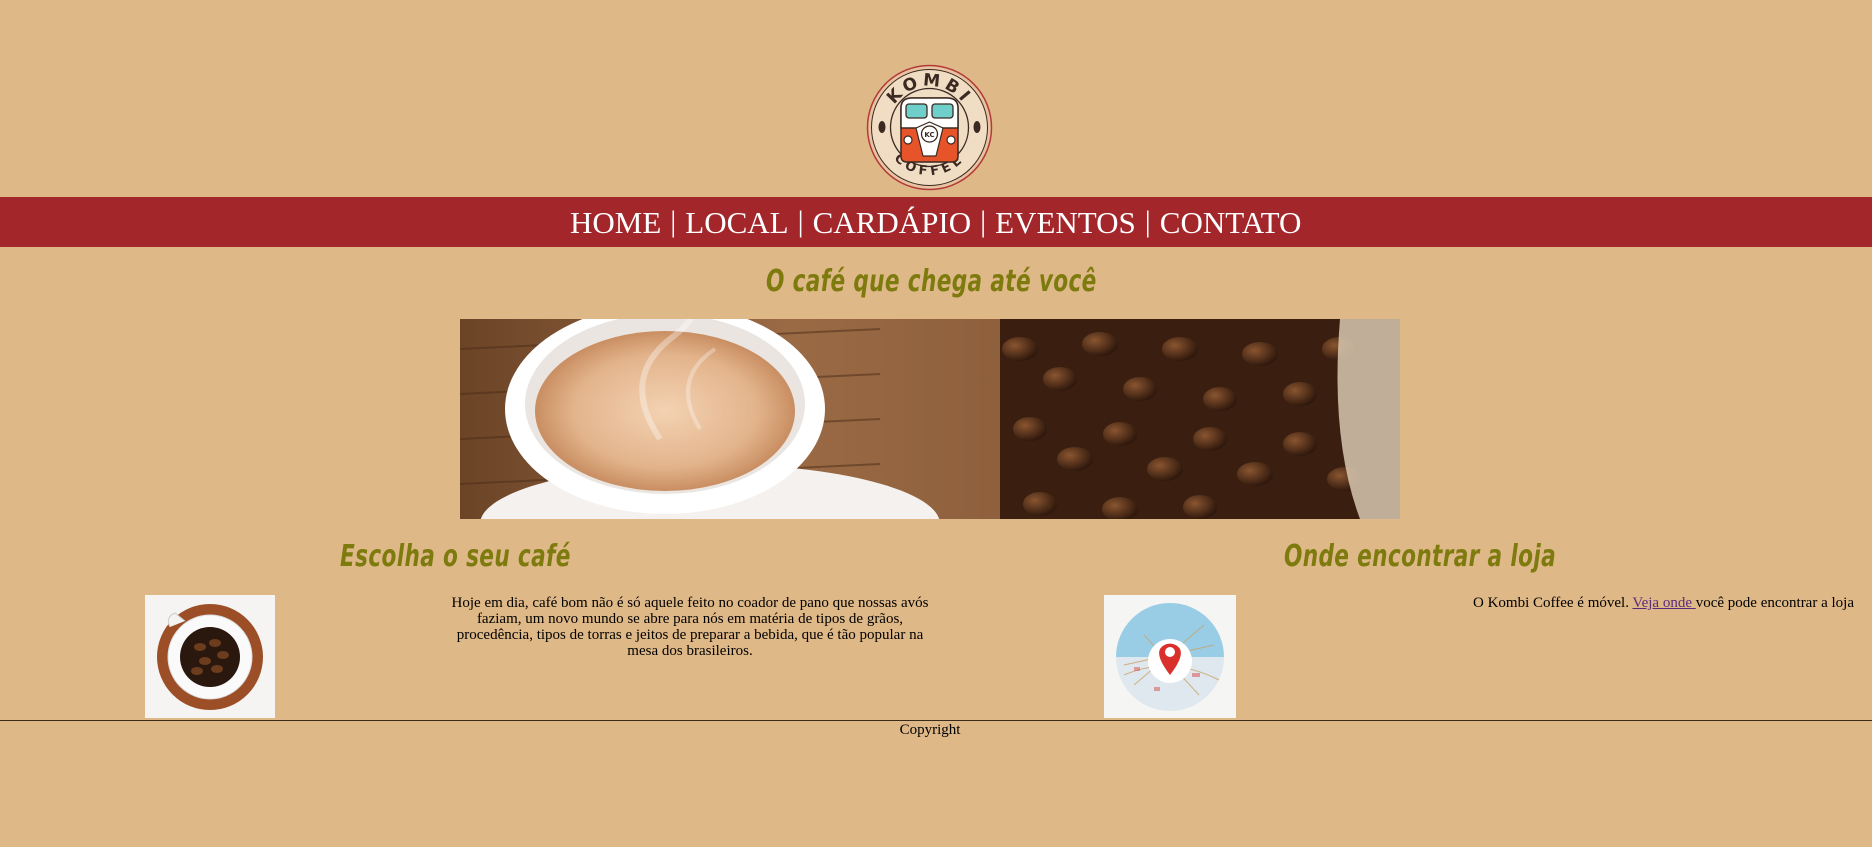  What do you see at coordinates (615, 222) in the screenshot?
I see `nav-home-link: HOME` at bounding box center [615, 222].